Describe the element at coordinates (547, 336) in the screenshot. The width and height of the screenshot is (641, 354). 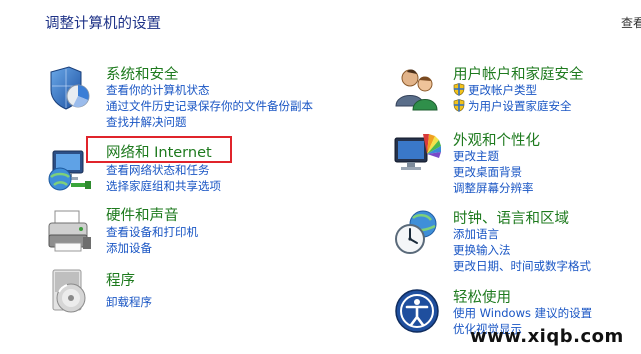
I see `watermark-text: www.xiqb.com` at that location.